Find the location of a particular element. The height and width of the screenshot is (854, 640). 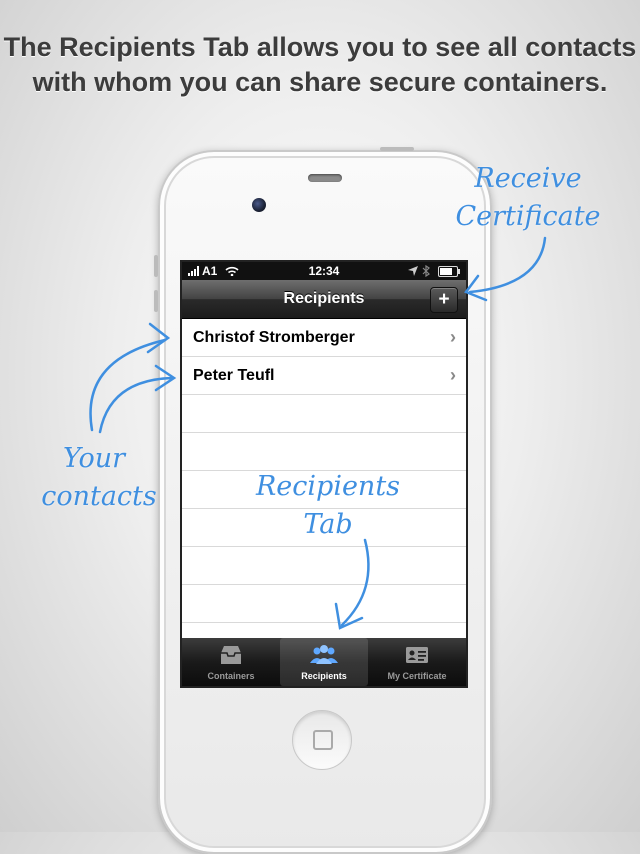

tab-recipients: Recipients is located at coordinates (324, 662).